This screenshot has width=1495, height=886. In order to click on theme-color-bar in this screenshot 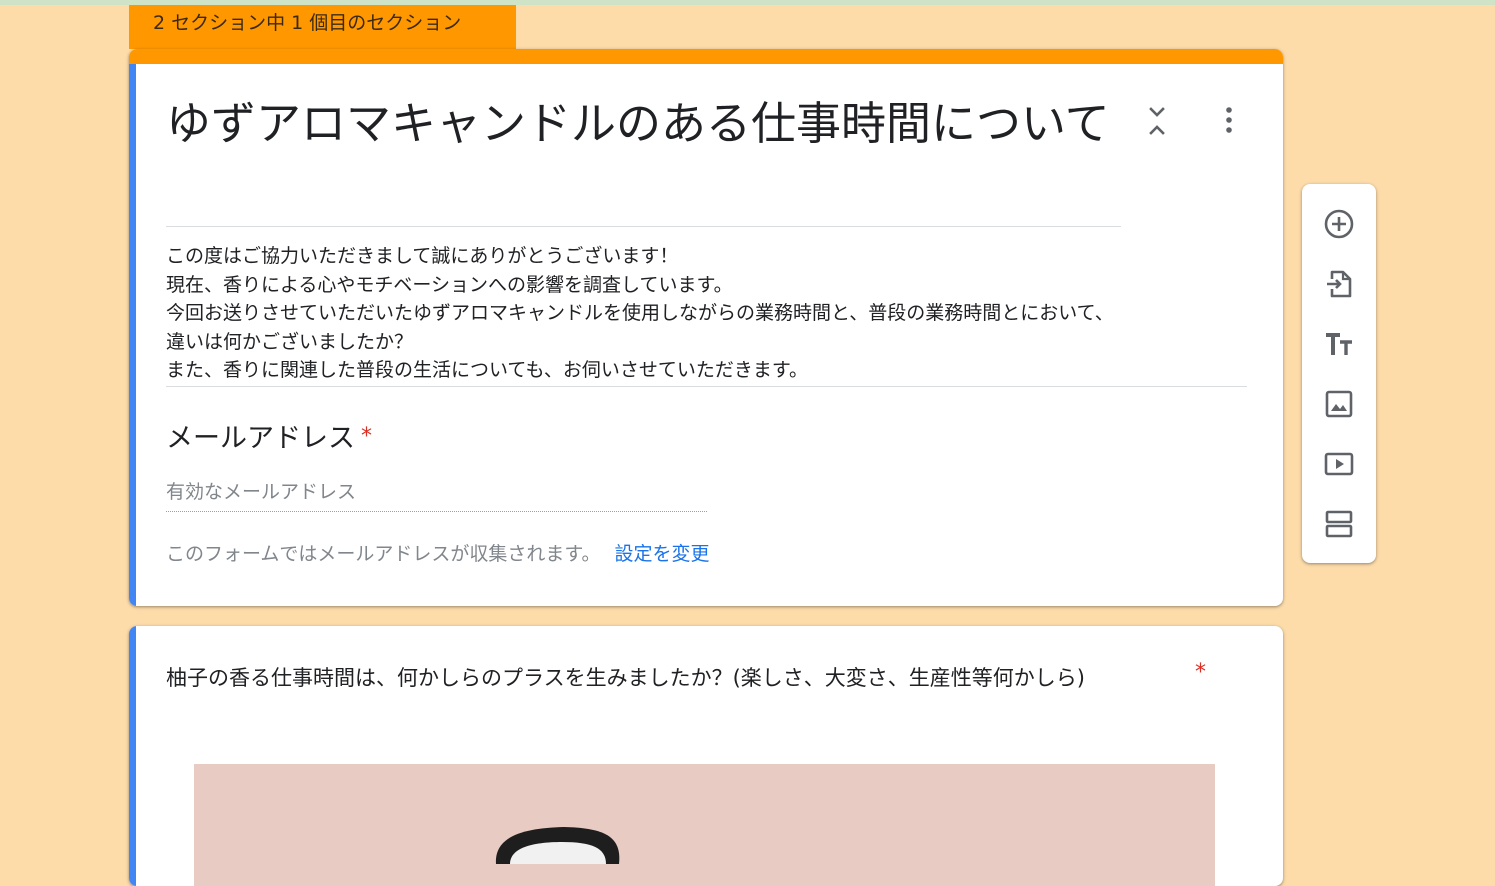, I will do `click(706, 56)`.